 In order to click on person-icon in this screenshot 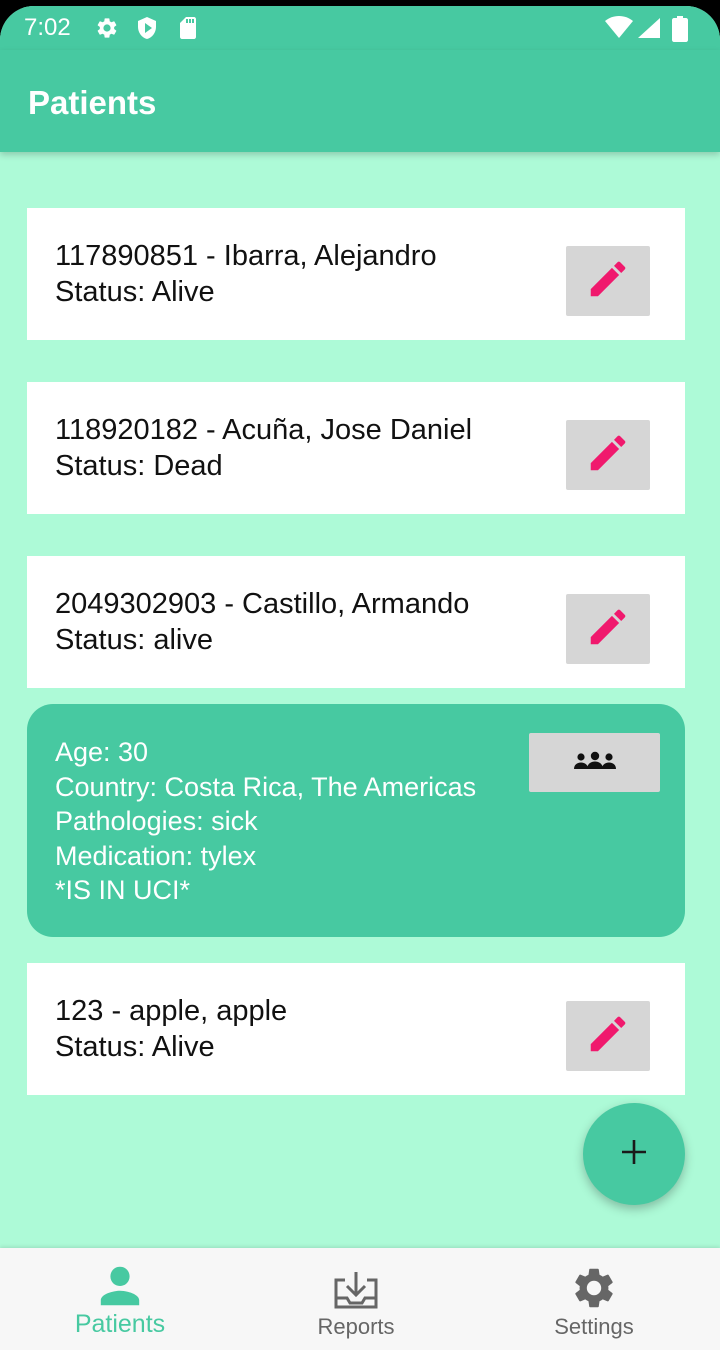, I will do `click(120, 1286)`.